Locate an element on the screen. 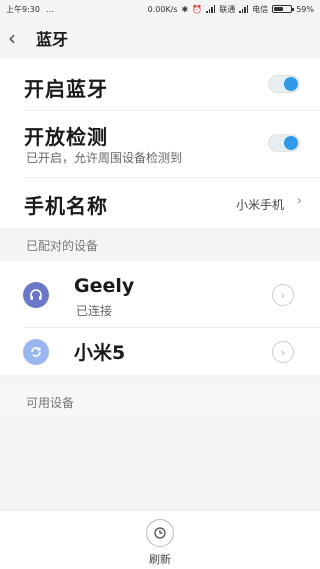 Image resolution: width=320 pixels, height=569 pixels. status-bar: 上午9:30 … 0.00K/s ✱ ⏰ 联通 电信 59% is located at coordinates (160, 9).